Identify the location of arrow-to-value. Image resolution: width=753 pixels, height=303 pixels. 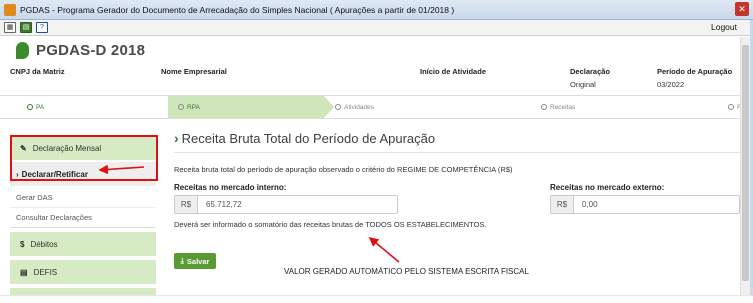
(384, 249).